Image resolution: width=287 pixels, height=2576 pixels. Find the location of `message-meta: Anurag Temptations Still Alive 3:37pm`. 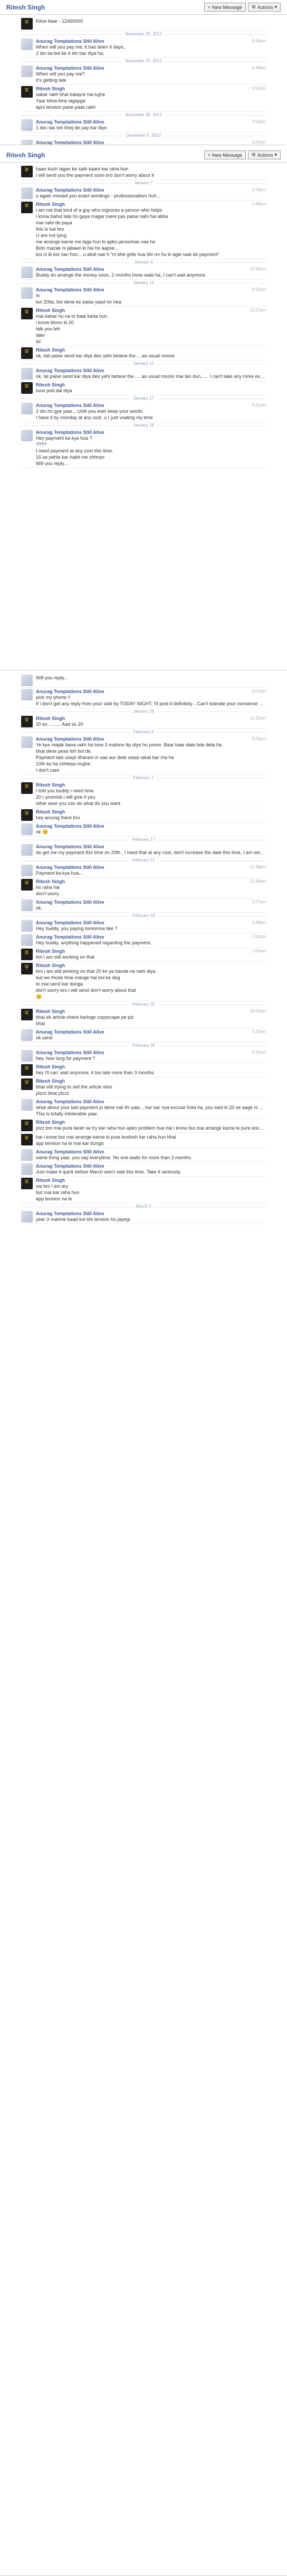

message-meta: Anurag Temptations Still Alive 3:37pm is located at coordinates (151, 1032).